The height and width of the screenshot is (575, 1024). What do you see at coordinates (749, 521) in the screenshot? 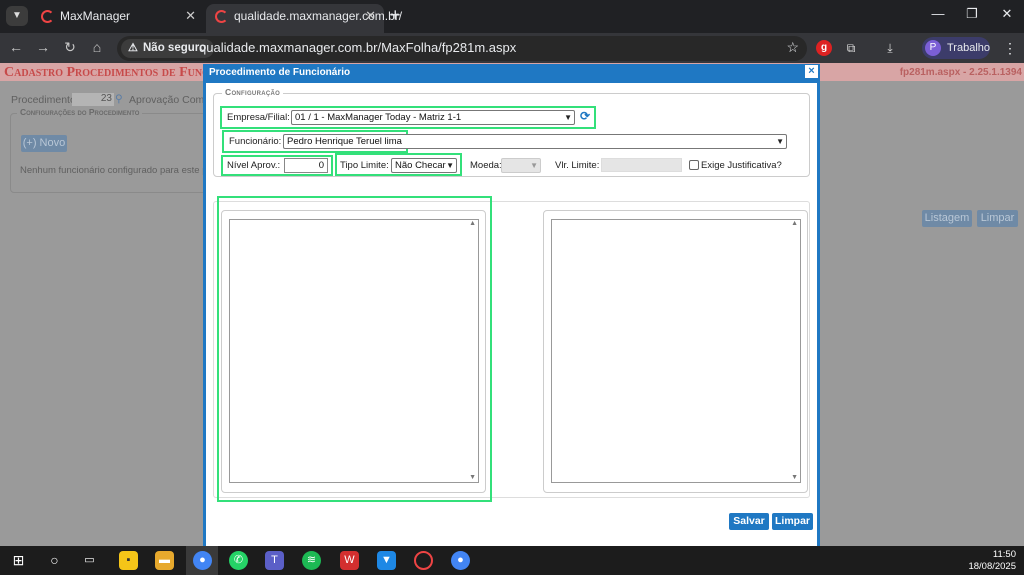
I see `salvar-button: Salvar` at bounding box center [749, 521].